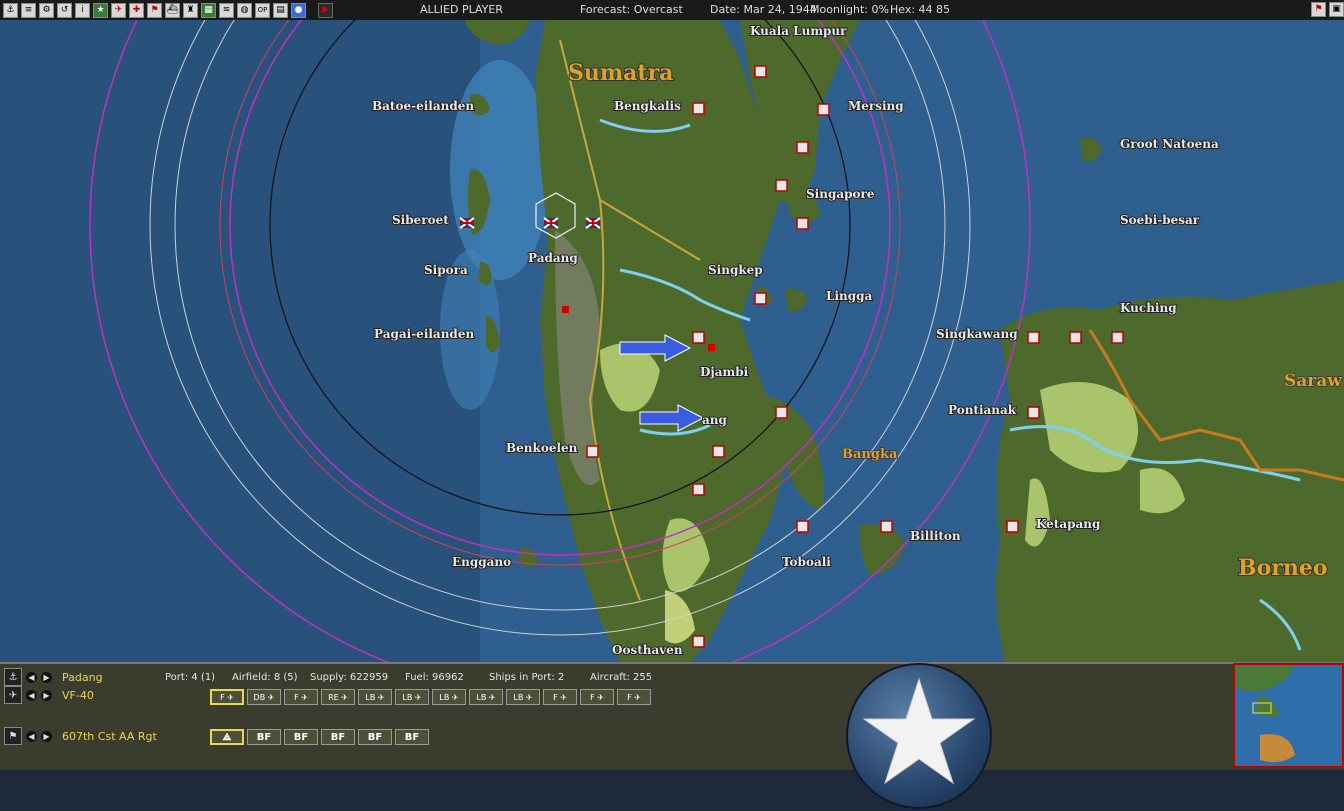 This screenshot has width=1344, height=811. What do you see at coordinates (977, 334) in the screenshot?
I see `place-singkawang: Singkawang` at bounding box center [977, 334].